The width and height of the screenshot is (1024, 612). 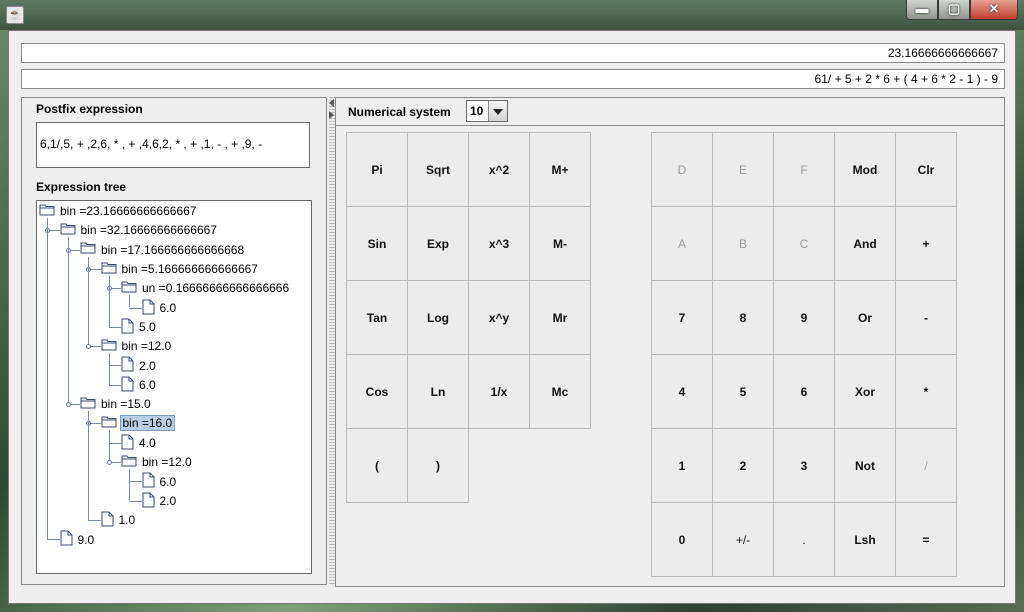 I want to click on cube-key: x^3, so click(x=499, y=243).